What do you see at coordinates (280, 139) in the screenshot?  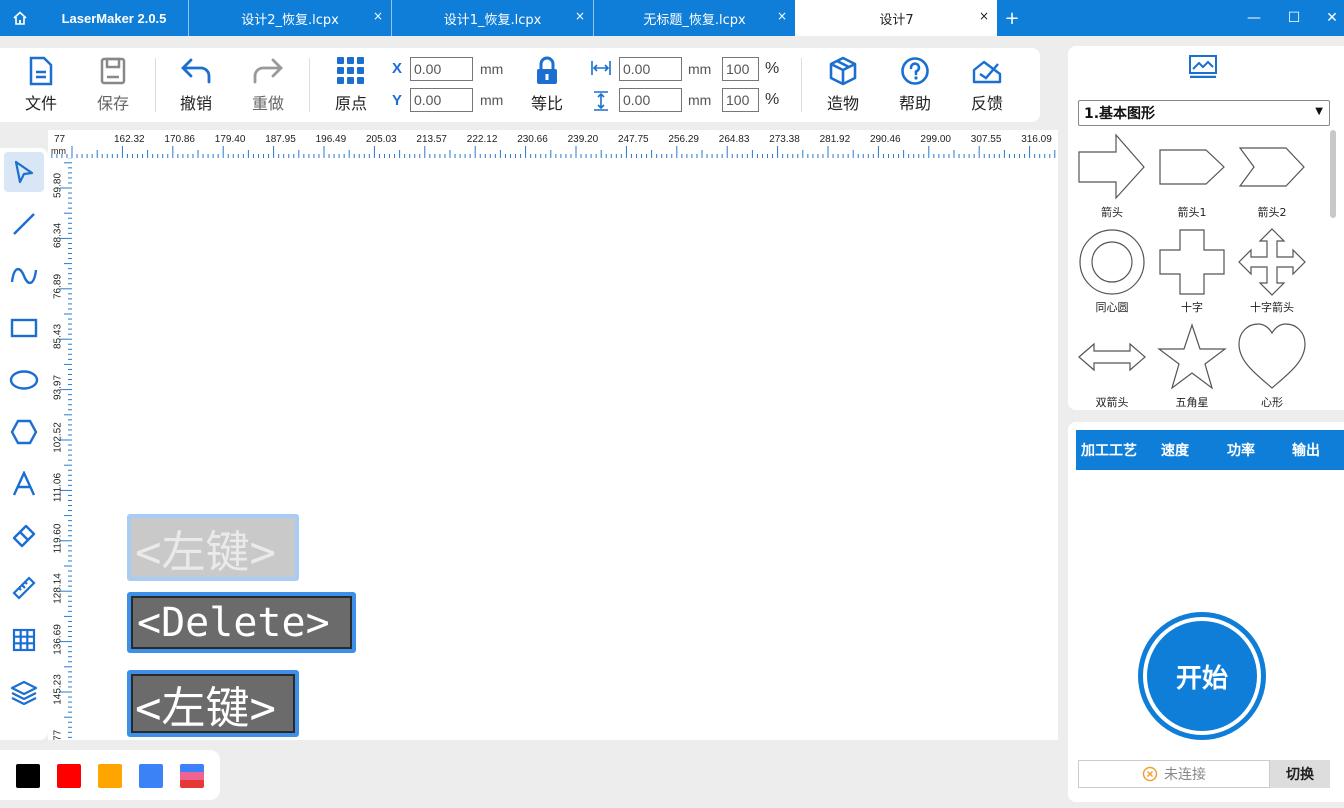 I see `ruler-tick-label: 187.95` at bounding box center [280, 139].